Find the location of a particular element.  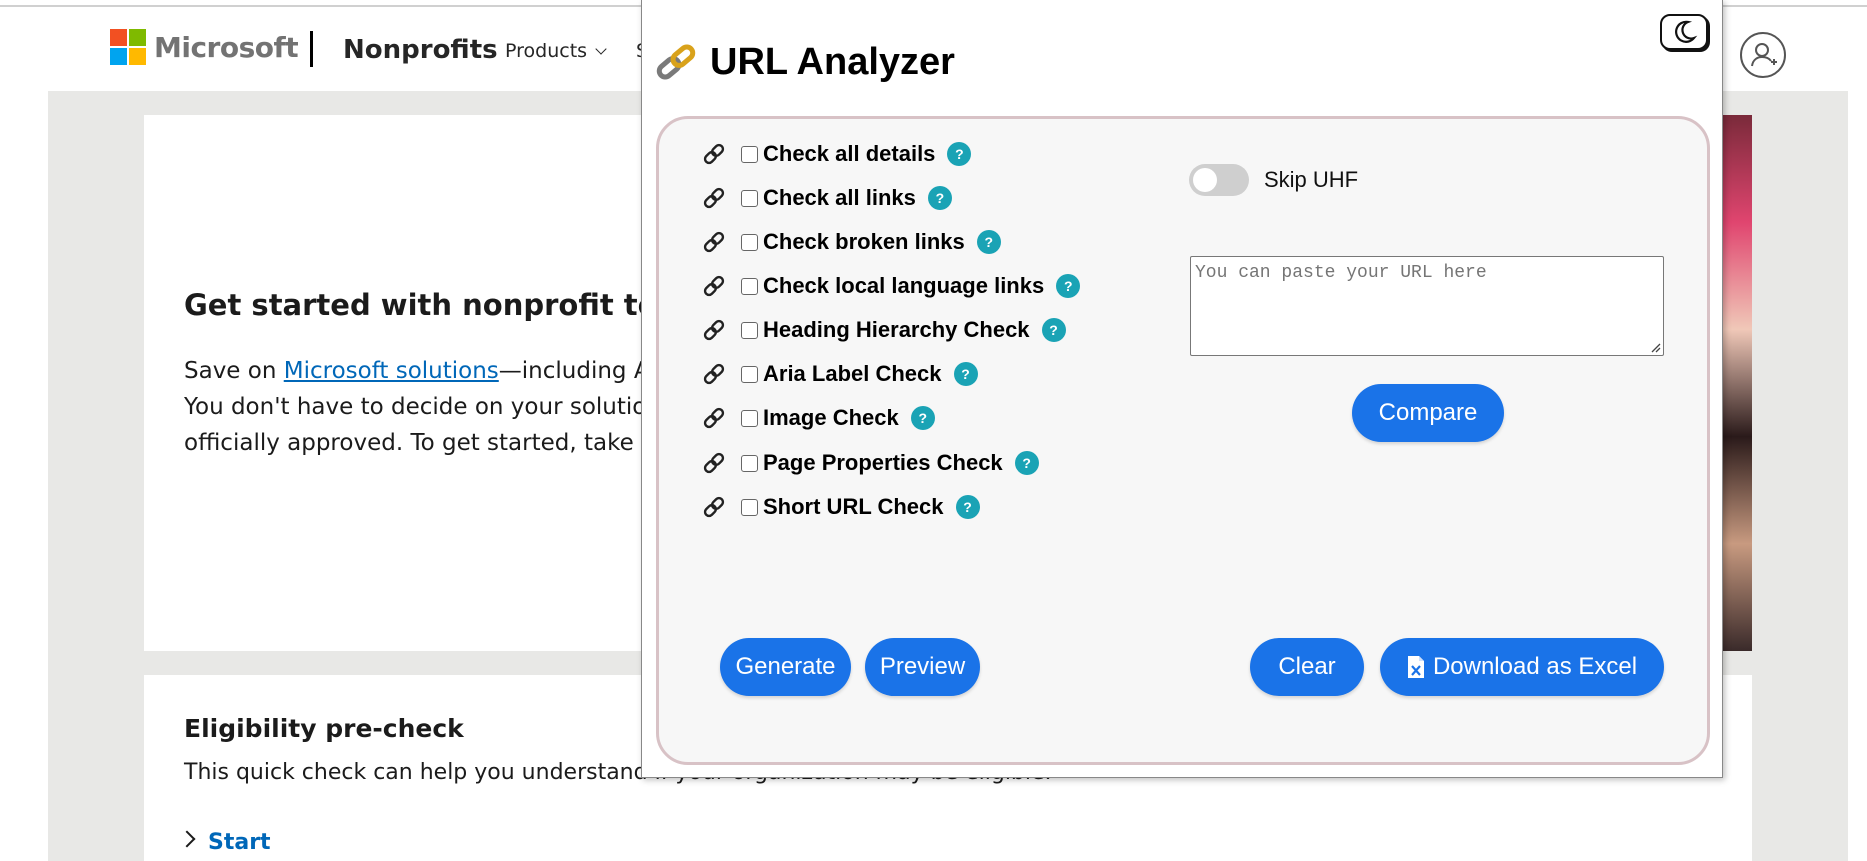

header-divider is located at coordinates (311, 49).